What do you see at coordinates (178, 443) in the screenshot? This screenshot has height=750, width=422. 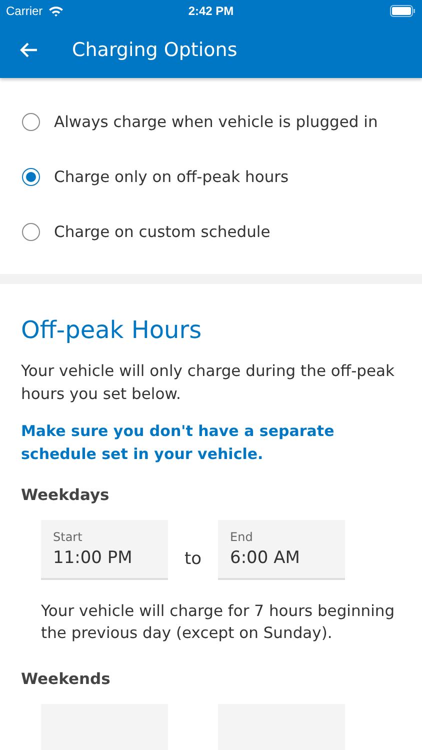 I see `warning-text: Make sure you don't have a separate schedule set in your vehicle.` at bounding box center [178, 443].